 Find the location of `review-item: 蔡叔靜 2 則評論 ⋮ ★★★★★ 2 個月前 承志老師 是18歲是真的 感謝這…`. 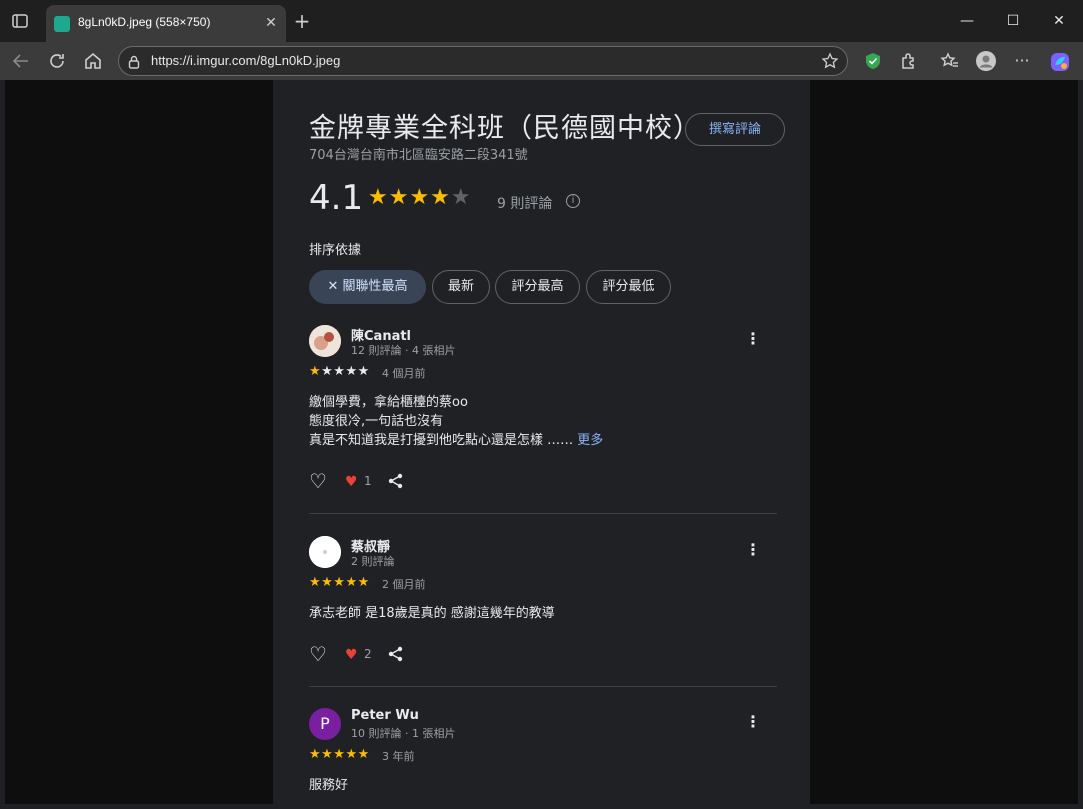

review-item: 蔡叔靜 2 則評論 ⋮ ★★★★★ 2 個月前 承志老師 是18歲是真的 感謝這… is located at coordinates (543, 601).